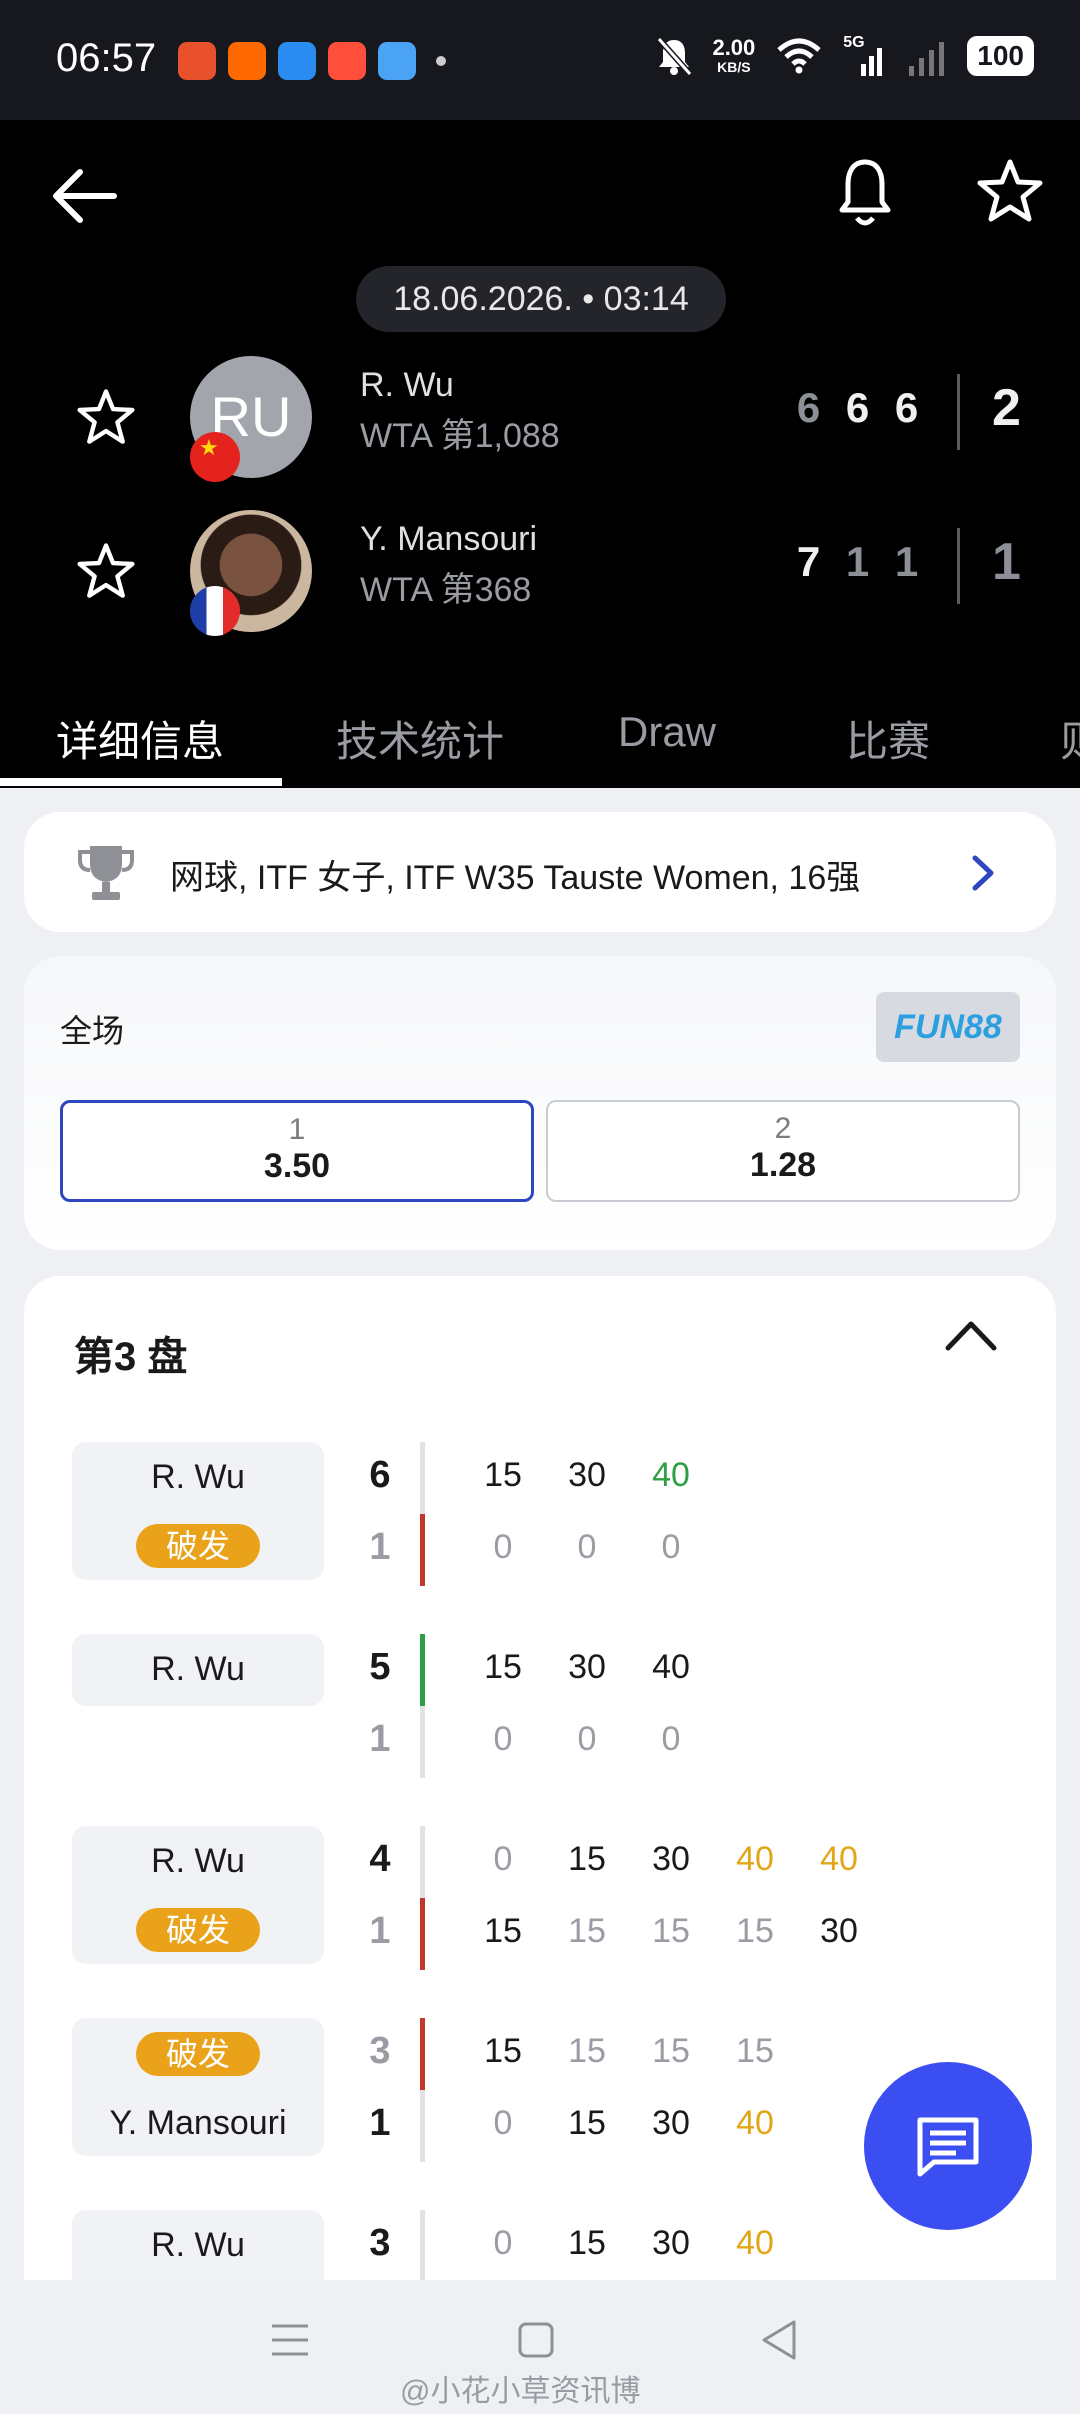 This screenshot has height=2414, width=1080. Describe the element at coordinates (420, 738) in the screenshot. I see `tab-statistics: 技术统计` at that location.